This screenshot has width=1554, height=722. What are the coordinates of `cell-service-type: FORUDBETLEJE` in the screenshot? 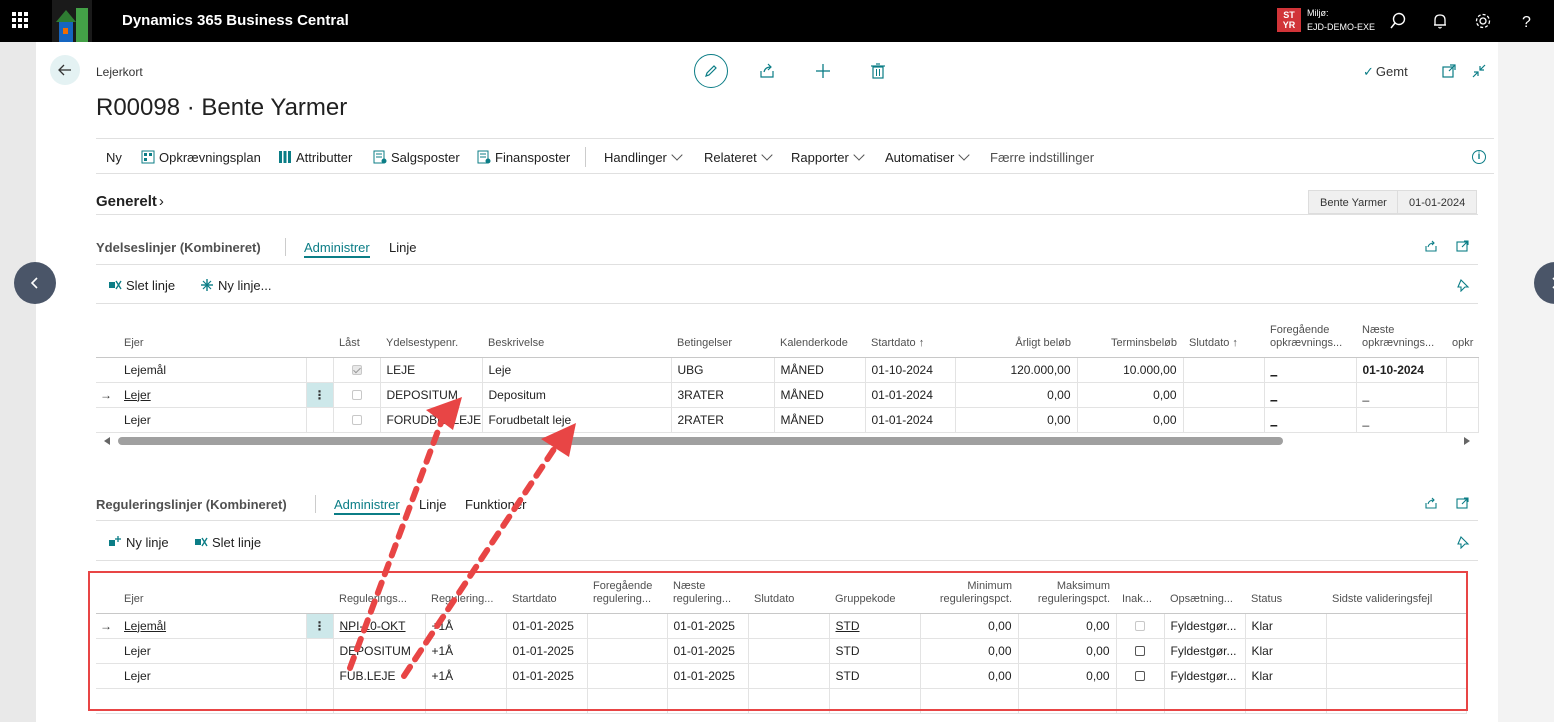 It's located at (431, 420).